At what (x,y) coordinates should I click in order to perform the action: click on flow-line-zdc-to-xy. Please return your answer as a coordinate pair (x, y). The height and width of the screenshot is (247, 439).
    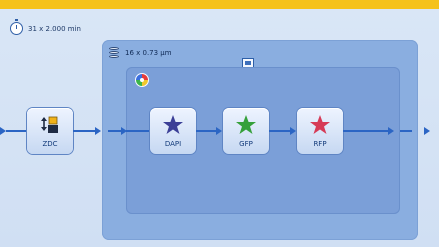
    Looking at the image, I should click on (84, 131).